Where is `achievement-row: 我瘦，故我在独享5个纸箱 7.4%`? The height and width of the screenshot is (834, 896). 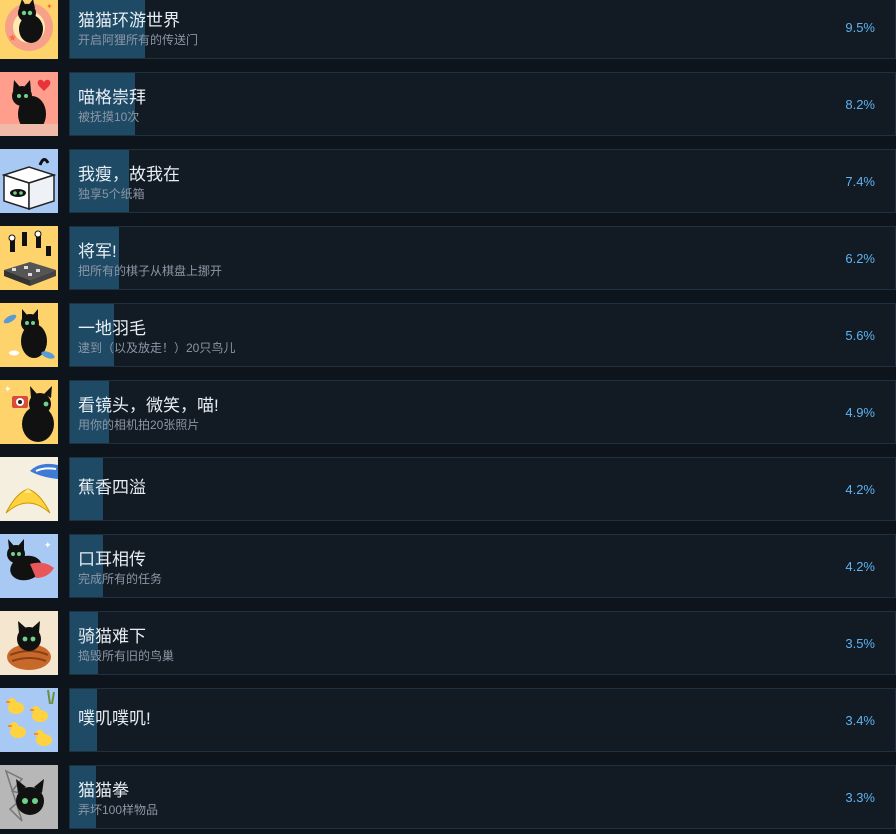
achievement-row: 我瘦，故我在独享5个纸箱 7.4% is located at coordinates (448, 182).